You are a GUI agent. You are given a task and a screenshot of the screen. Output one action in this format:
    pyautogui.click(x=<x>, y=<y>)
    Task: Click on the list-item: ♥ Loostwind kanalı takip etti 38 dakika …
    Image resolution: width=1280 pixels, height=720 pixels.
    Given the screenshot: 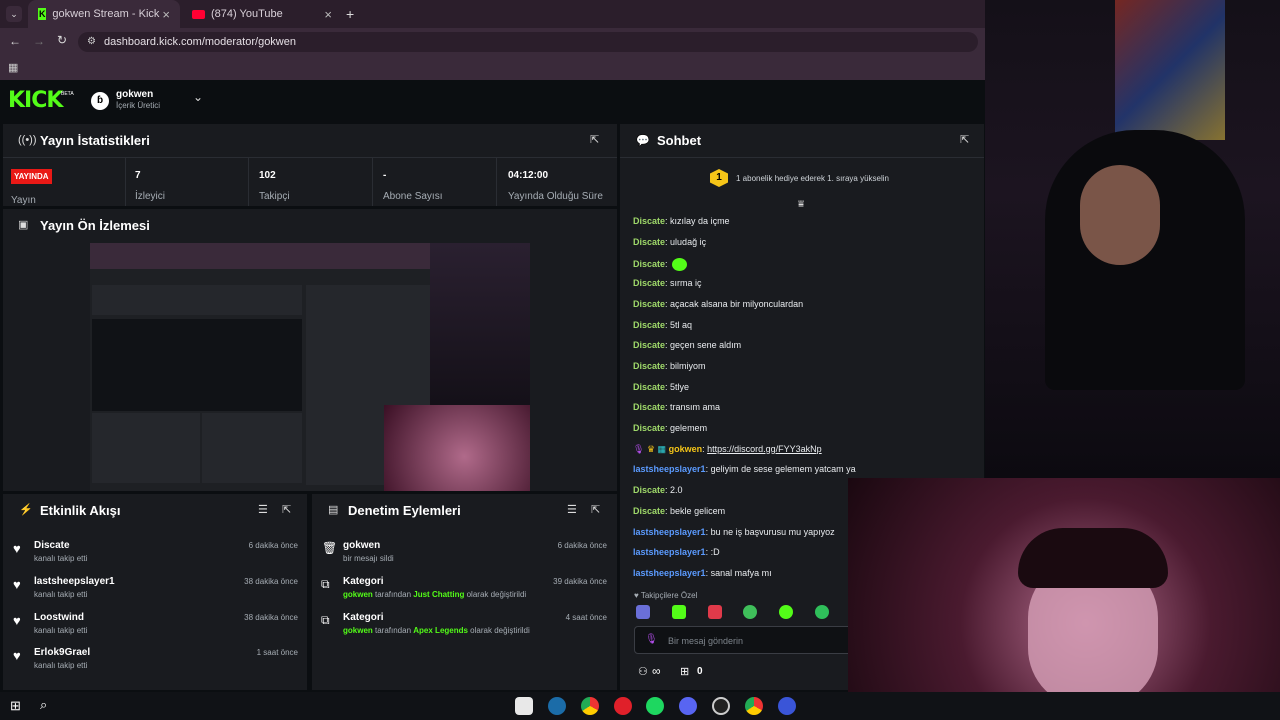 What is the action you would take?
    pyautogui.click(x=155, y=626)
    